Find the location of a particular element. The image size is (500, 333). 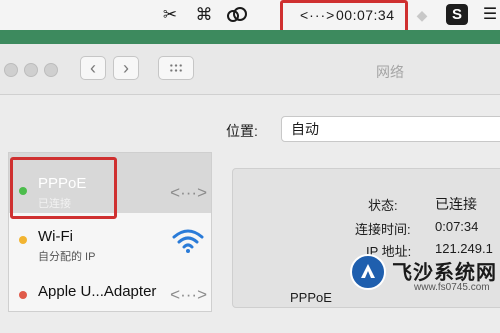

service-item-wifi: Wi-Fi 自分配的 IP is located at coordinates (110, 243).